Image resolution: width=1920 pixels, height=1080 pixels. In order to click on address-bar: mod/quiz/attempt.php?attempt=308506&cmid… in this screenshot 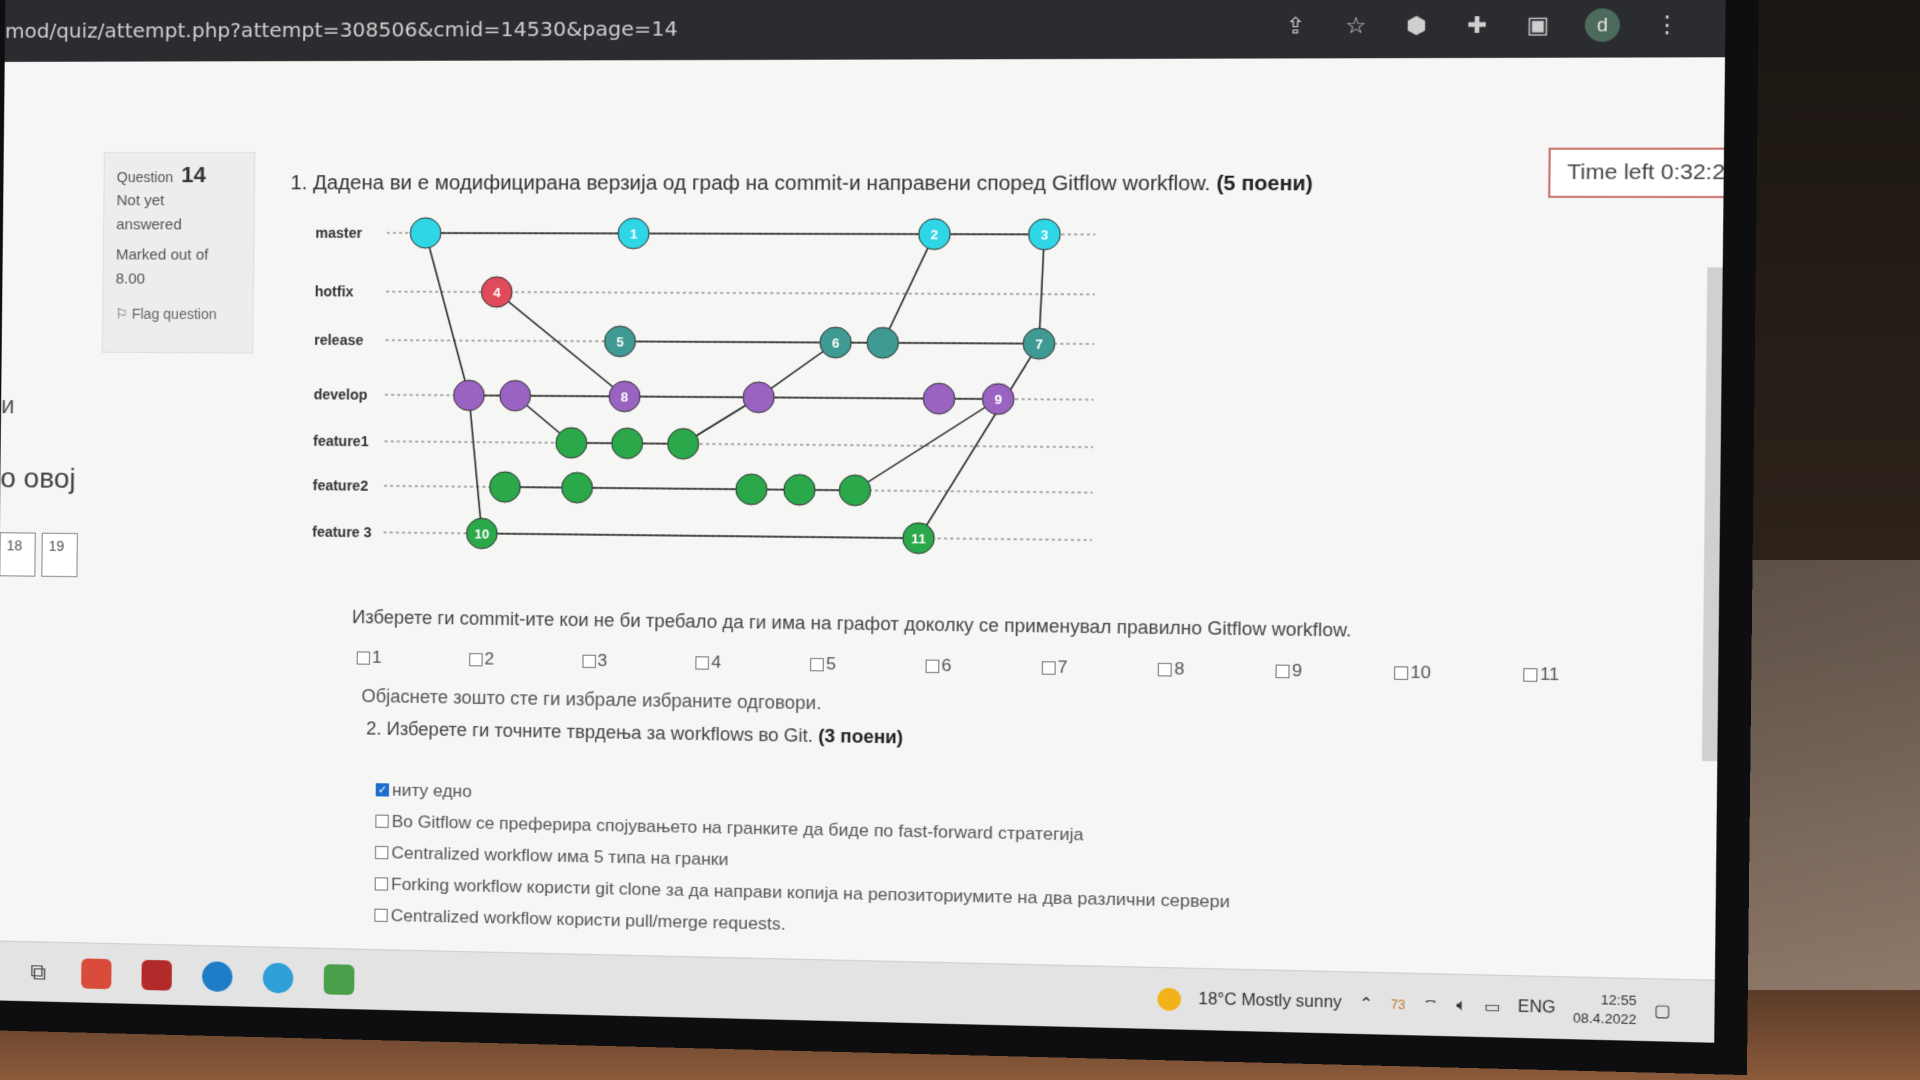, I will do `click(643, 28)`.